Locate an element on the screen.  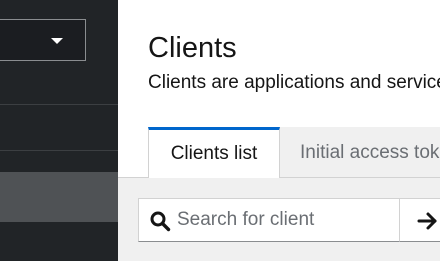
search-icon is located at coordinates (160, 221).